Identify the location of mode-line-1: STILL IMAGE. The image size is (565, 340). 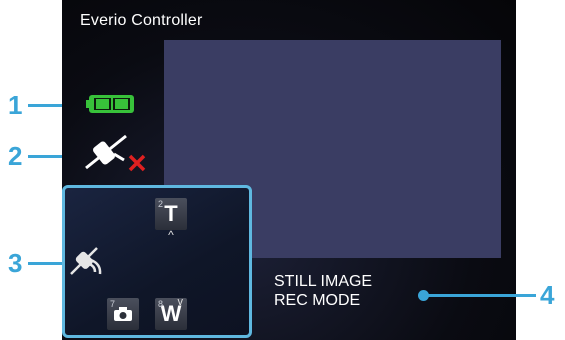
(323, 281).